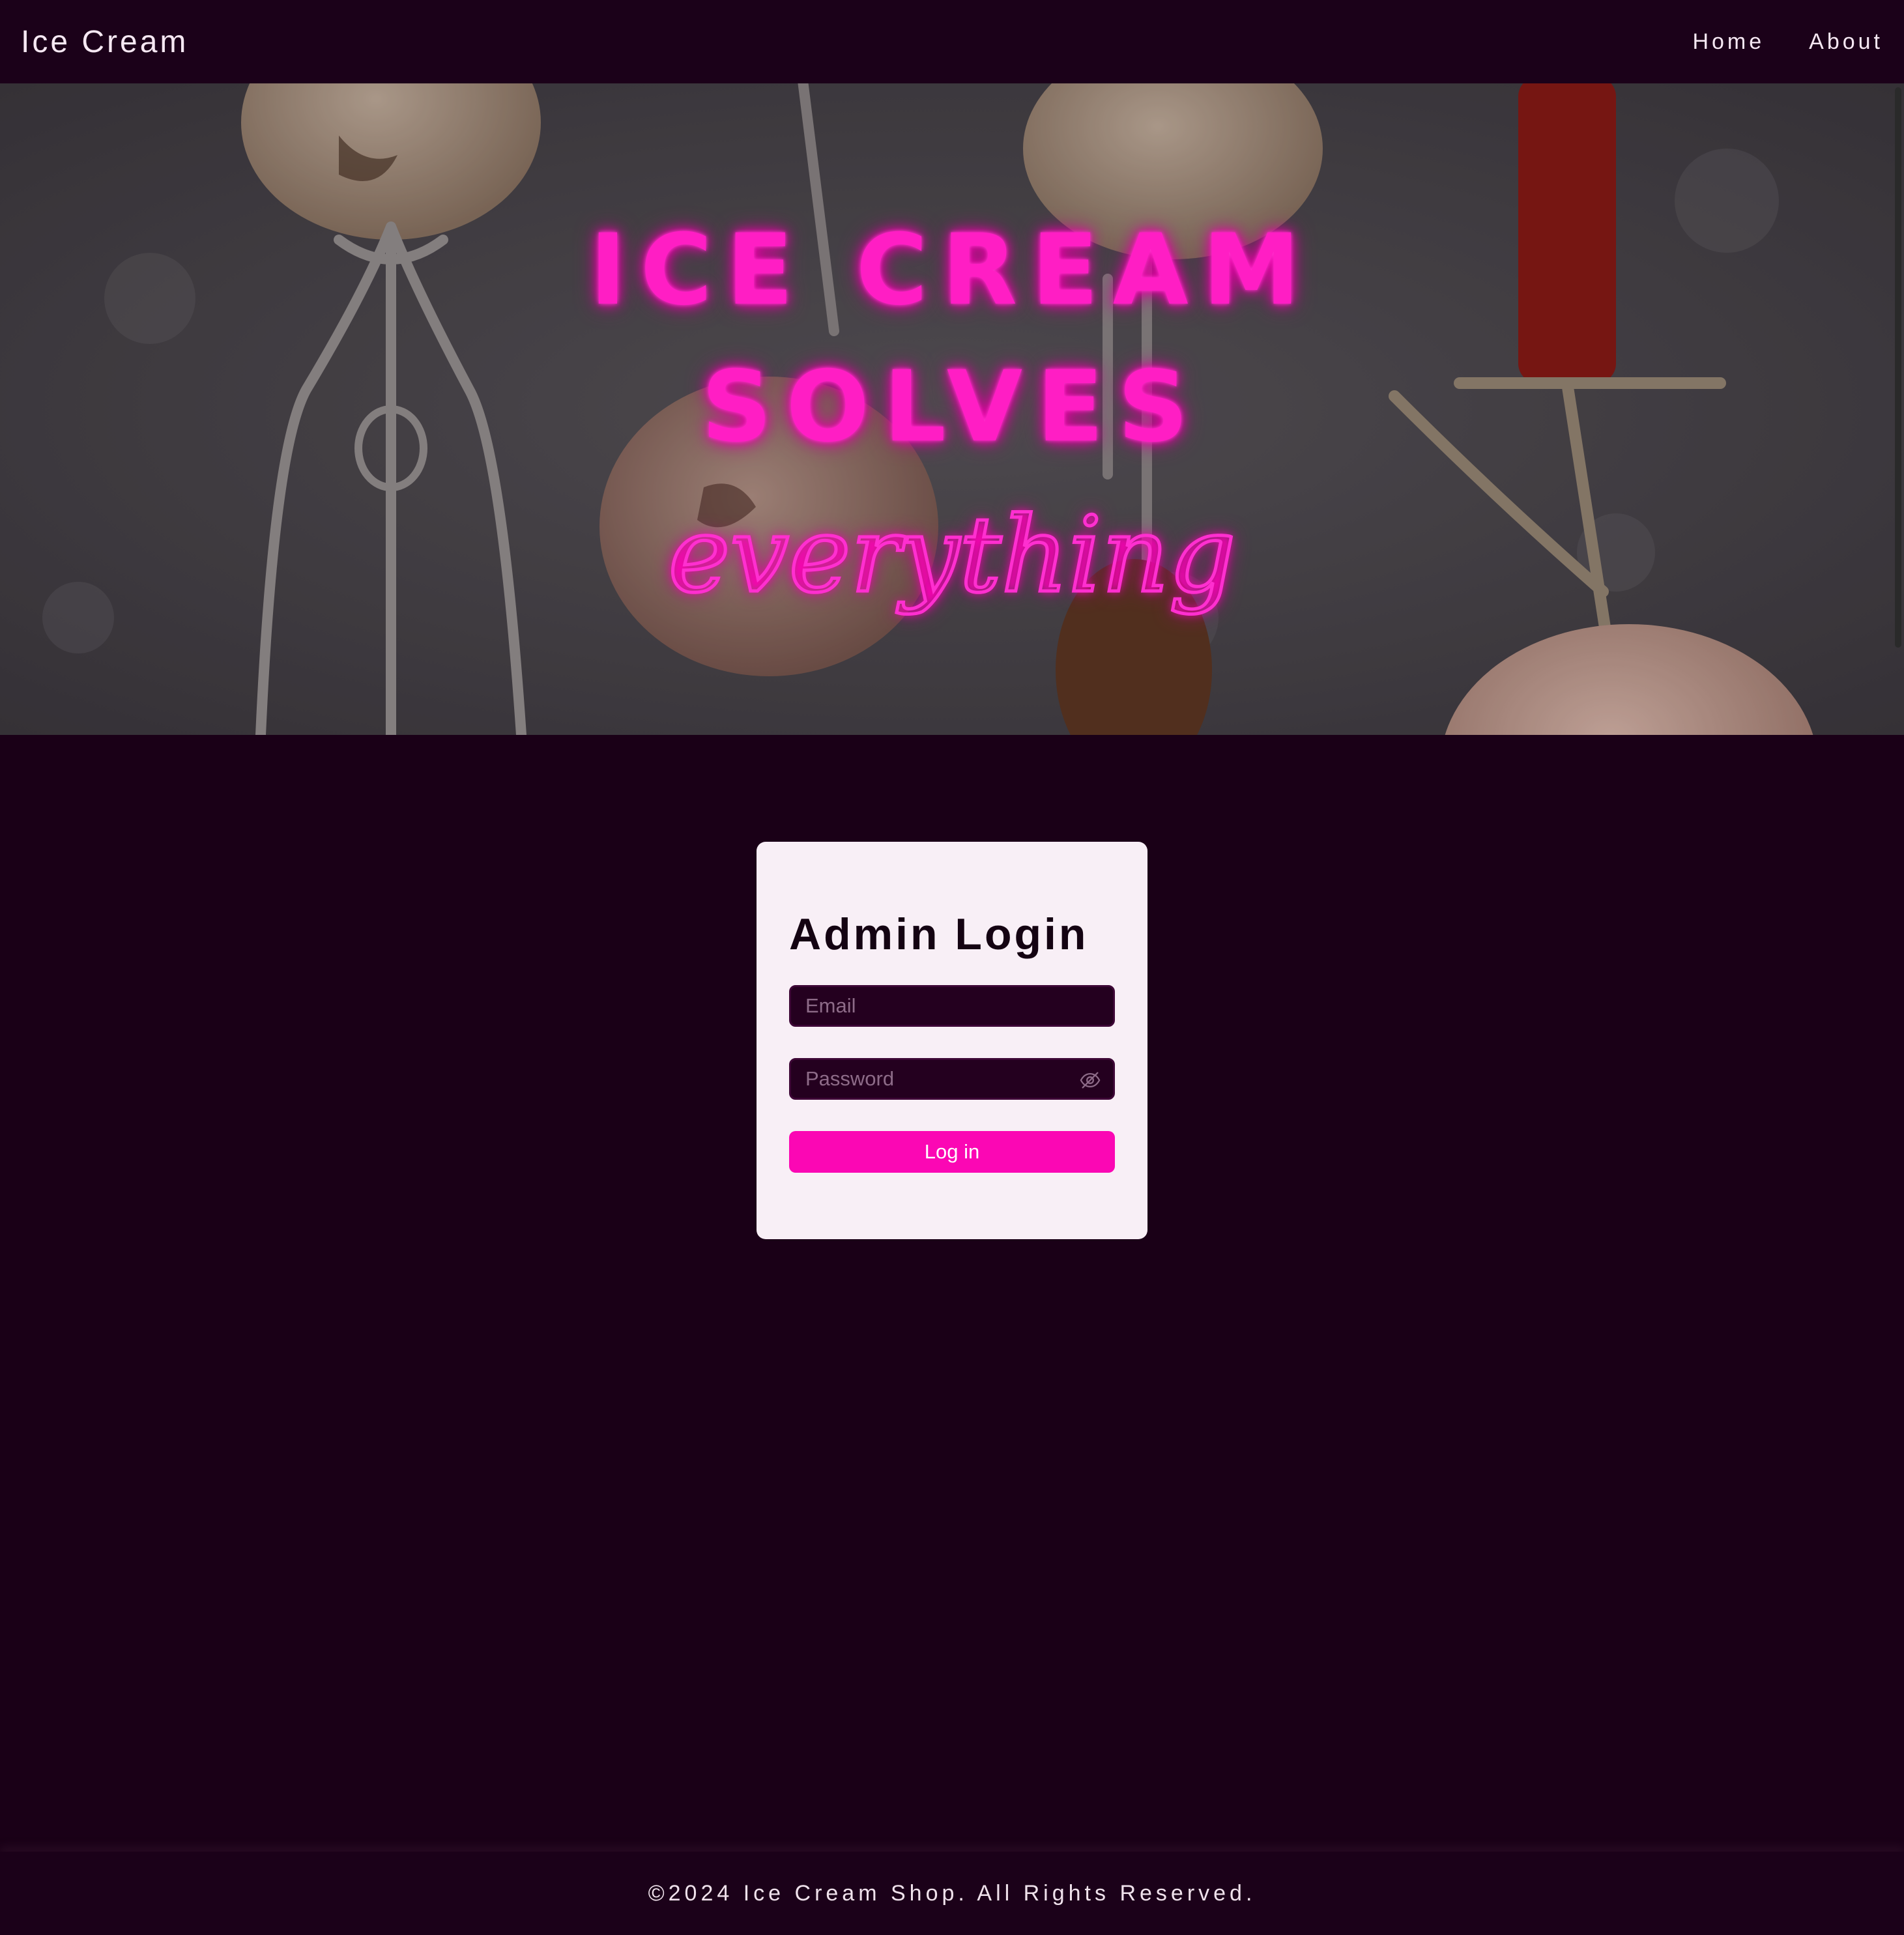  I want to click on brand-logo-link: Ice Cream, so click(105, 42).